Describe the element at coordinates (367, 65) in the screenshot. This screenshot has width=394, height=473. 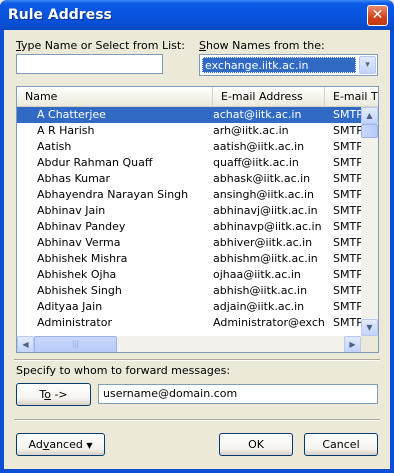
I see `dropdown-arrow-icon: ▾` at that location.